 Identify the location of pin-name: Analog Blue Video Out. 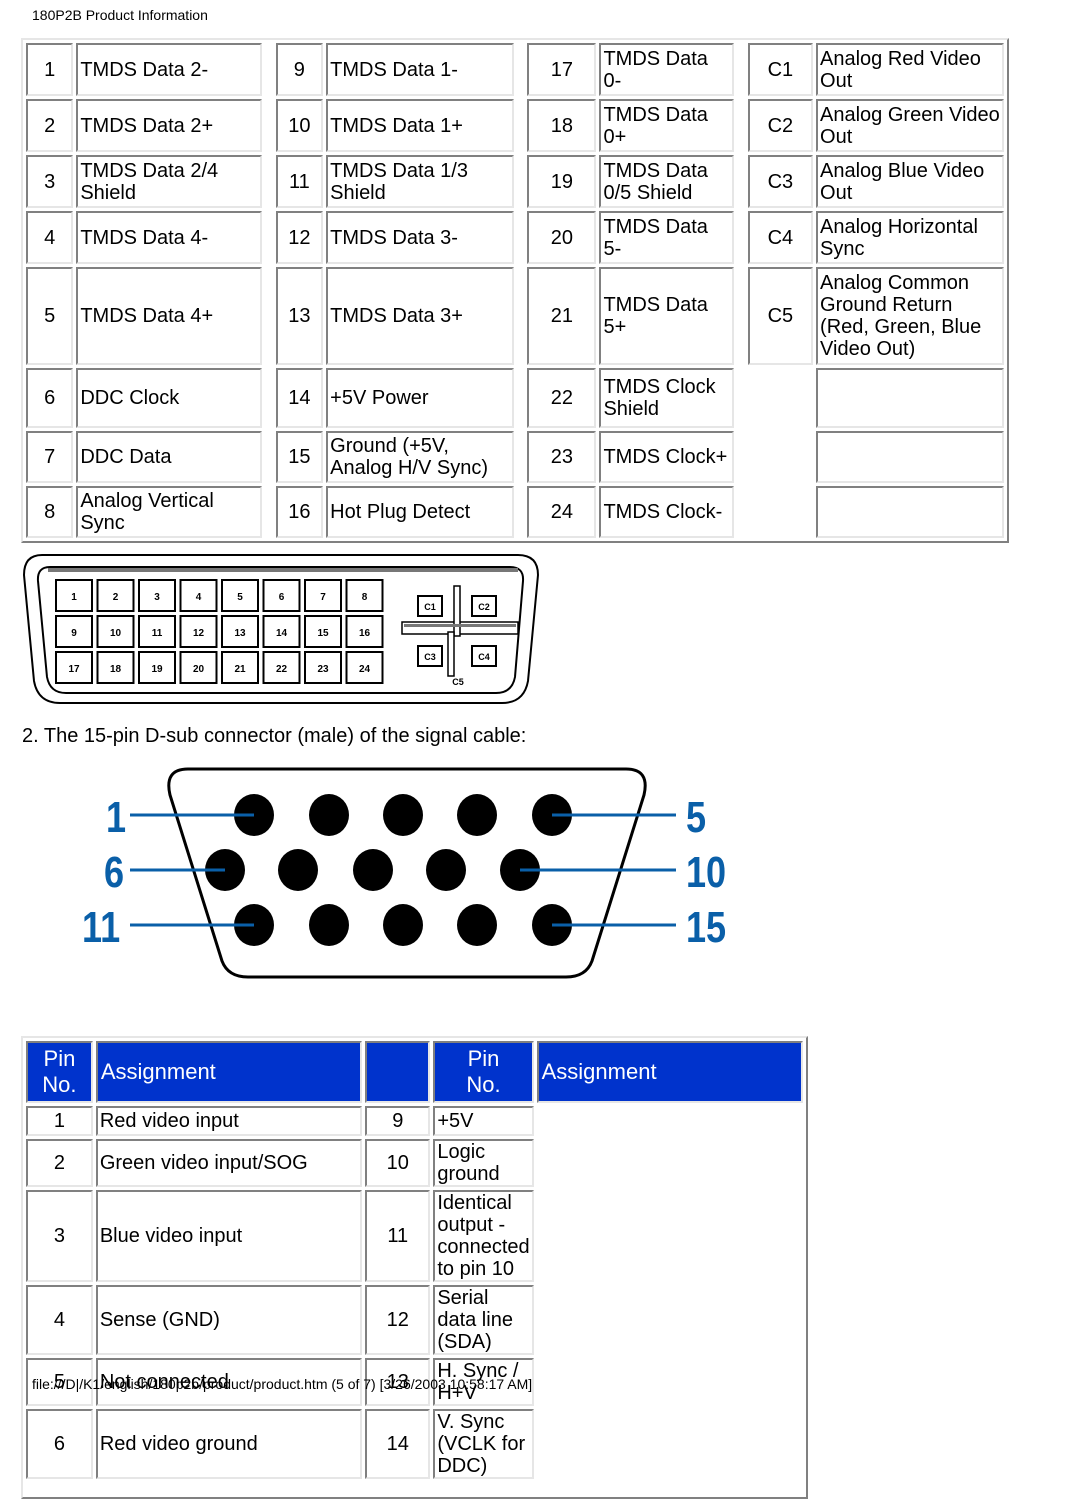
(910, 181).